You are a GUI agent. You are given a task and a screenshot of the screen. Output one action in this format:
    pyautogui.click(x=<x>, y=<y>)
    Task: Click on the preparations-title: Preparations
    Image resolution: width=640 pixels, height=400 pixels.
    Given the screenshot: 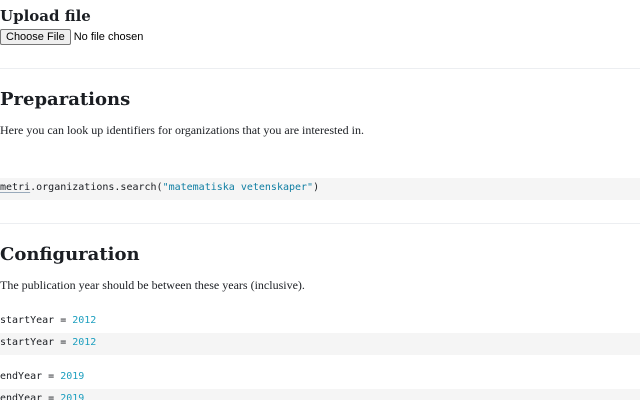 What is the action you would take?
    pyautogui.click(x=65, y=99)
    